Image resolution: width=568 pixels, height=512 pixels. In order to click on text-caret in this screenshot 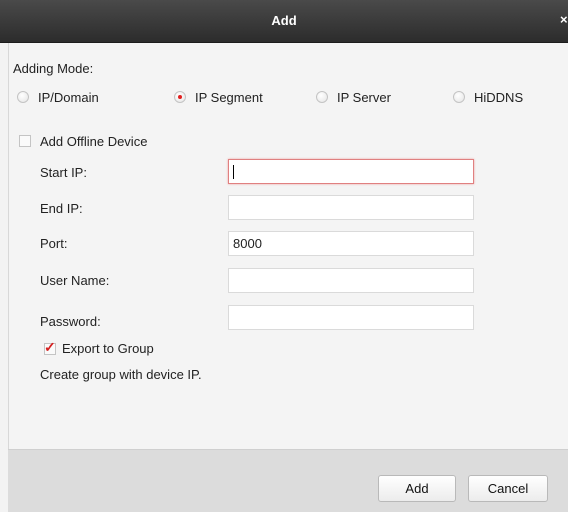, I will do `click(233, 172)`.